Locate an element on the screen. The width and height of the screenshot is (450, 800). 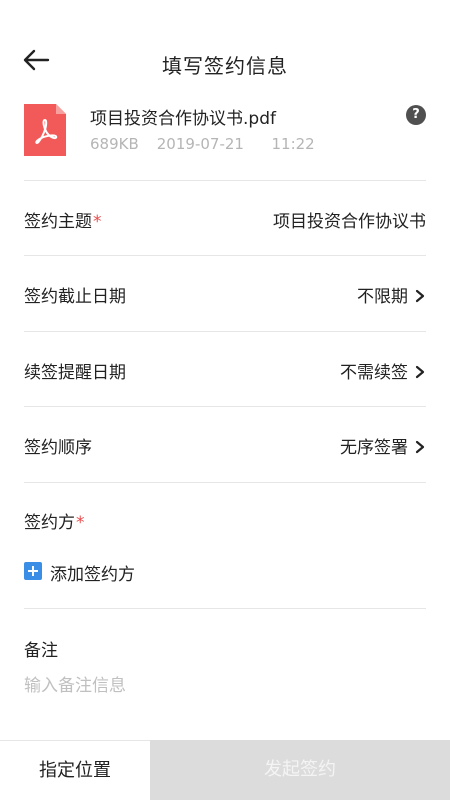
bottom-action-bar: 指定位置 发起签约 is located at coordinates (225, 770).